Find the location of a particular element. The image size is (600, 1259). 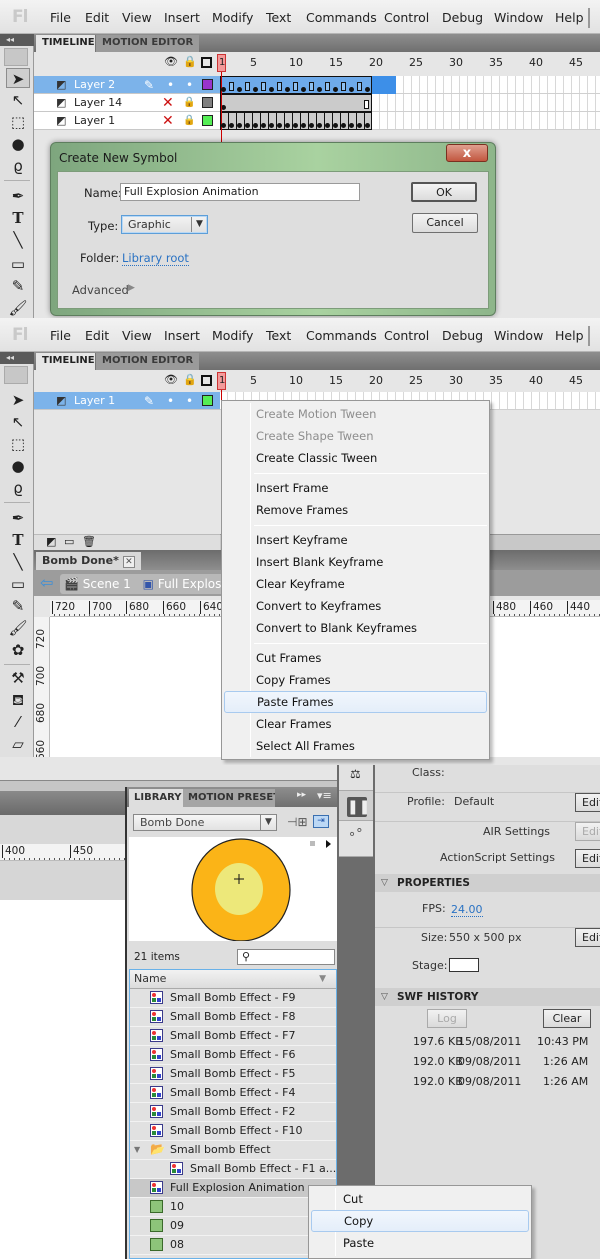

eye-icon: 👁 is located at coordinates (171, 61).